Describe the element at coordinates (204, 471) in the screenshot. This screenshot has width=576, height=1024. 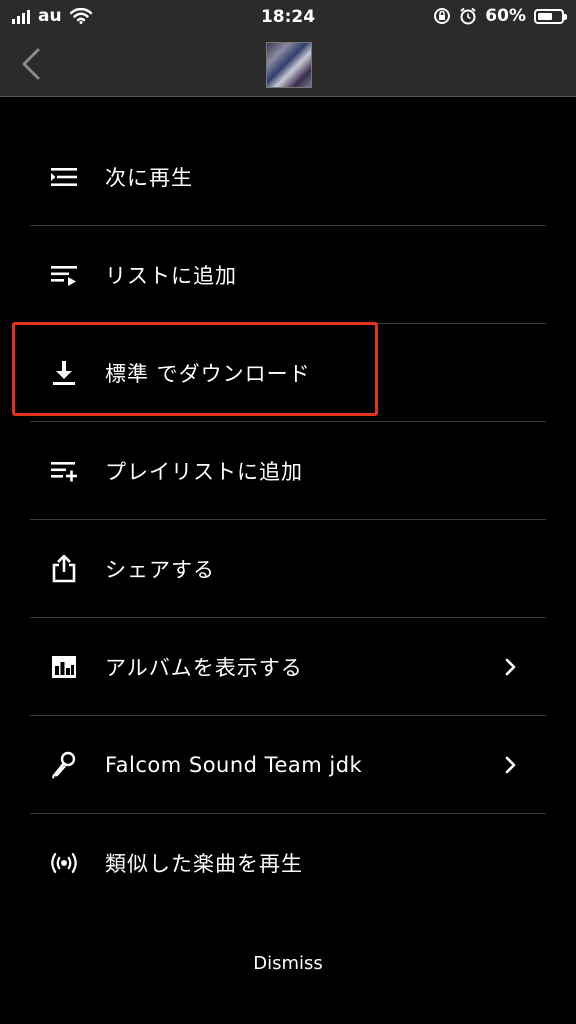
I see `menu-item-label: プレイリストに追加` at that location.